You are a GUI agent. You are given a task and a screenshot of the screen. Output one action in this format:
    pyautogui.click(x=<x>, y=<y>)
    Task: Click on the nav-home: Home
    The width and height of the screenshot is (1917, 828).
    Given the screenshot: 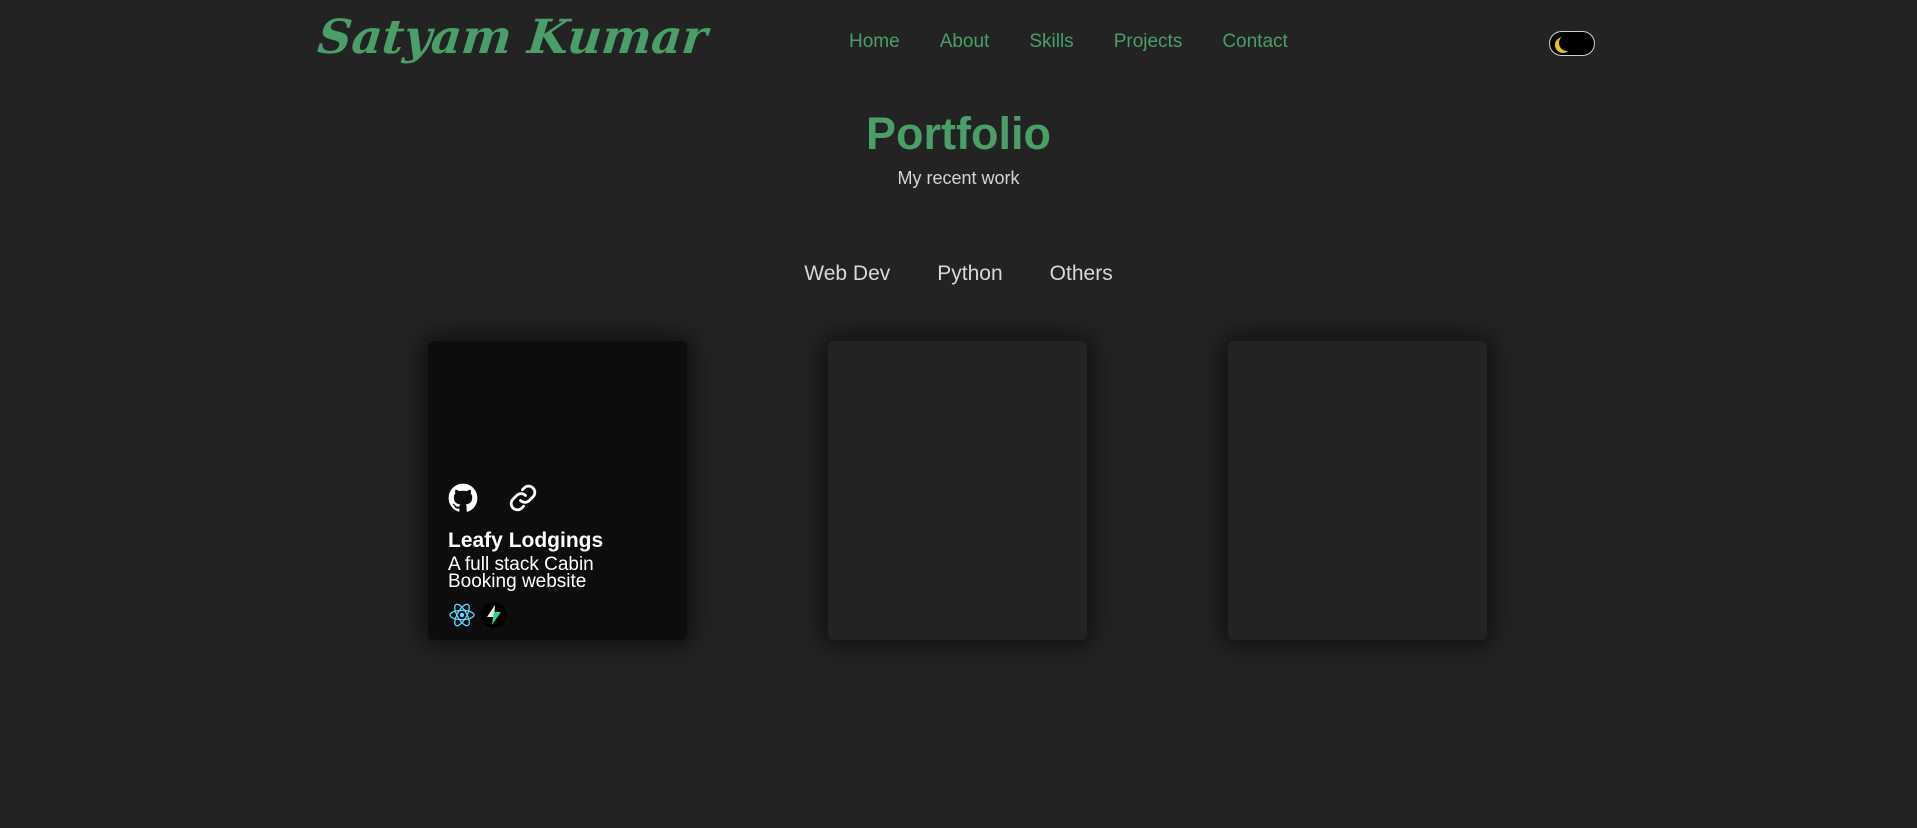 What is the action you would take?
    pyautogui.click(x=874, y=43)
    